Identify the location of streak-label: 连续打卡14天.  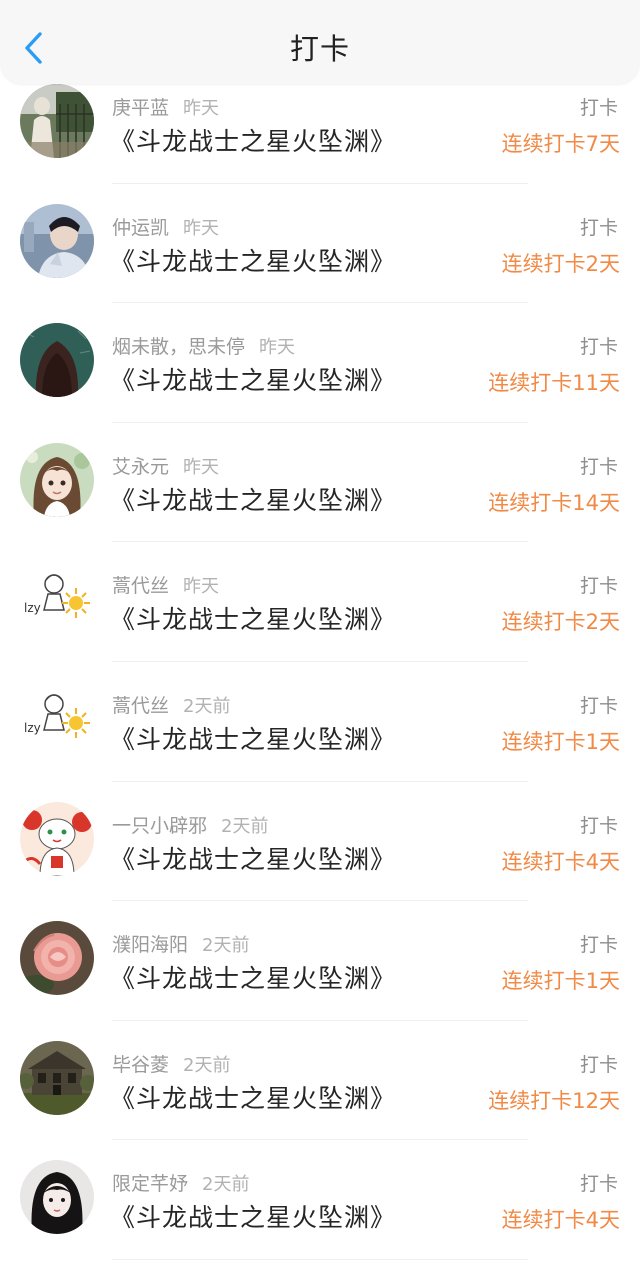
(554, 502).